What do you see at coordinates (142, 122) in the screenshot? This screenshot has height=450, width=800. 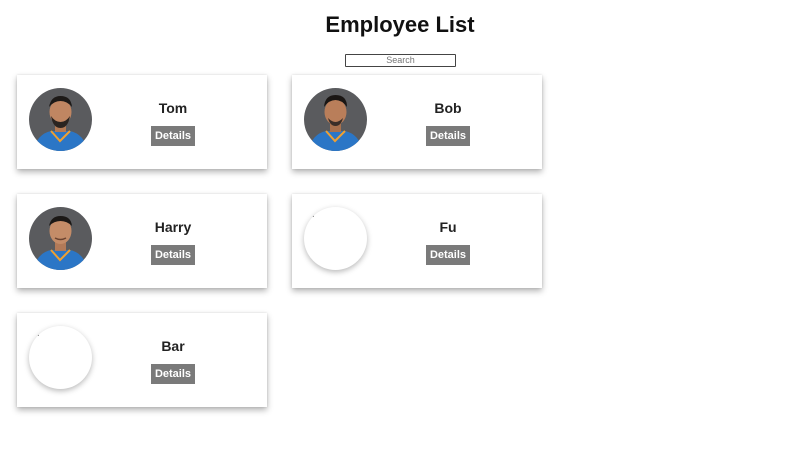 I see `employee-card: Tom Details` at bounding box center [142, 122].